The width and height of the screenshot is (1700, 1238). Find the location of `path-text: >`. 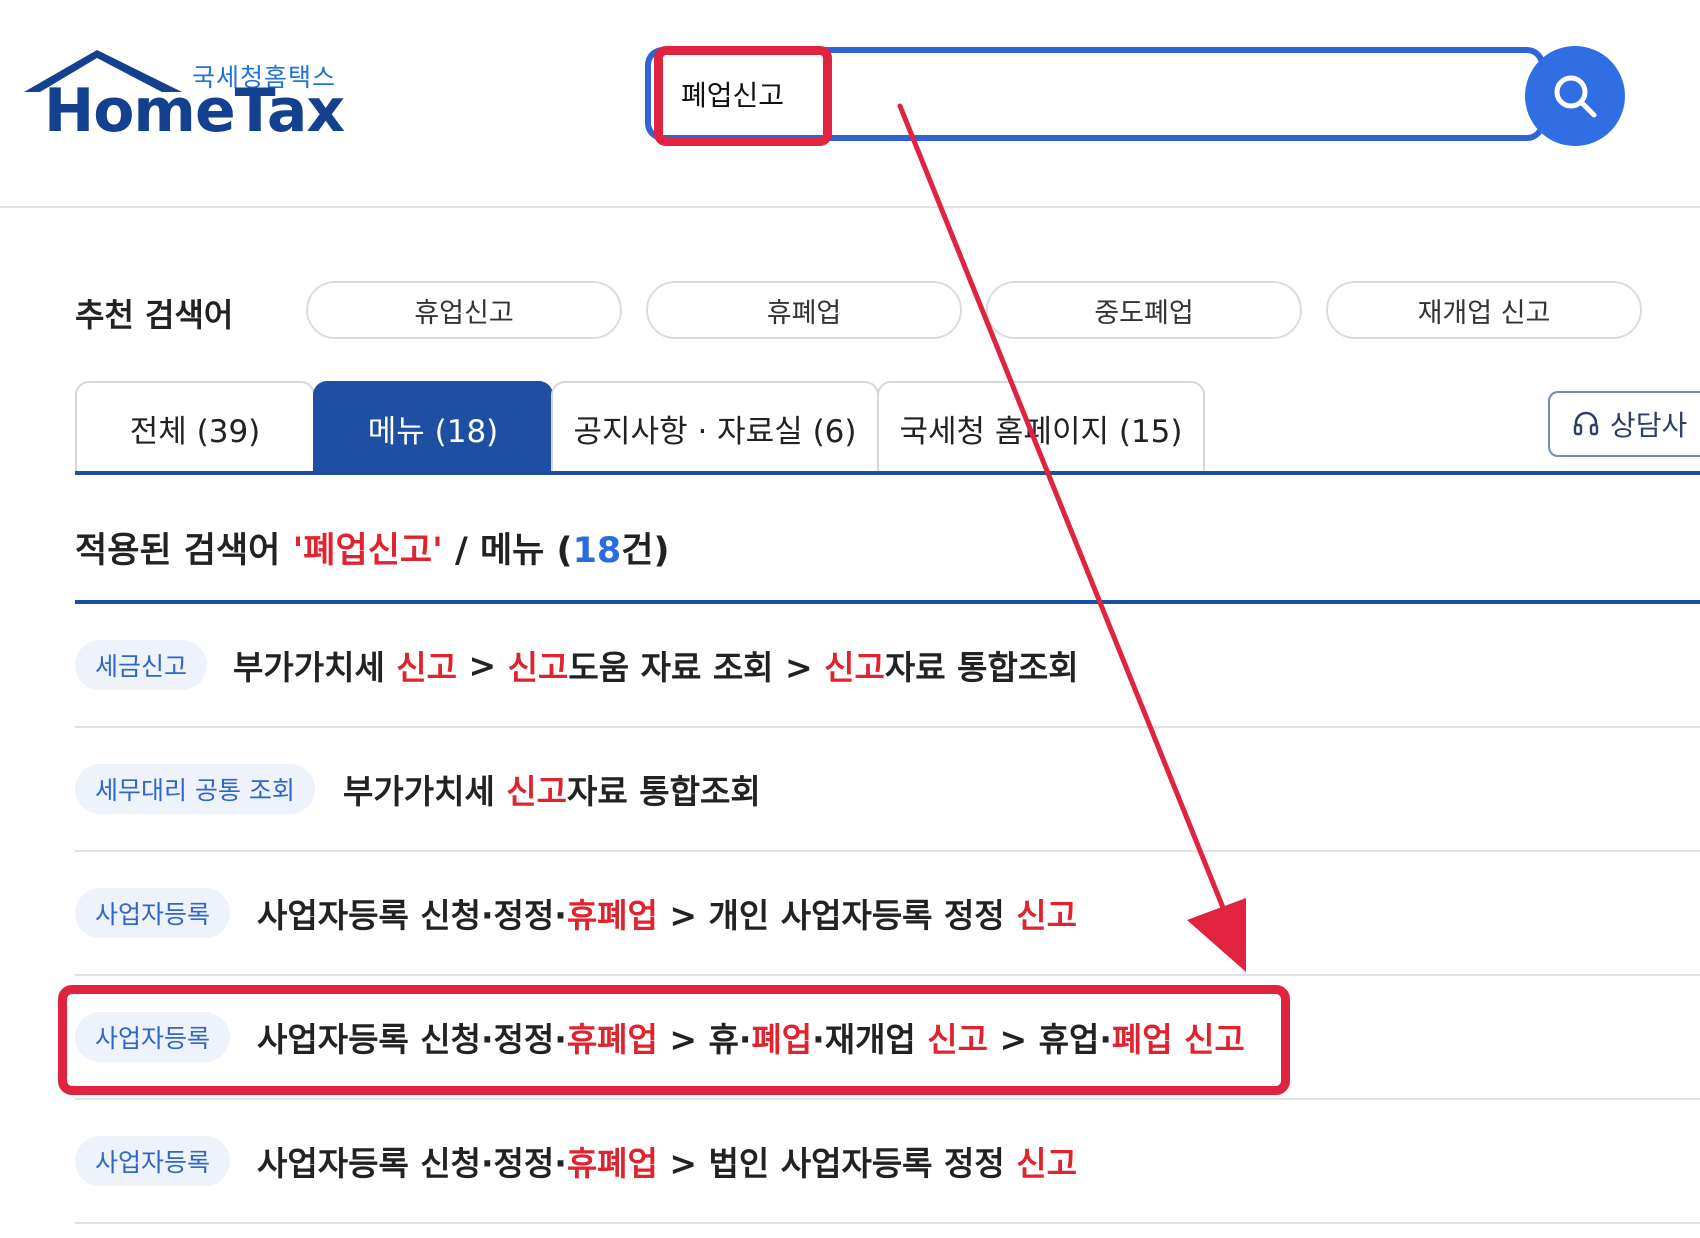

path-text: > is located at coordinates (482, 665).